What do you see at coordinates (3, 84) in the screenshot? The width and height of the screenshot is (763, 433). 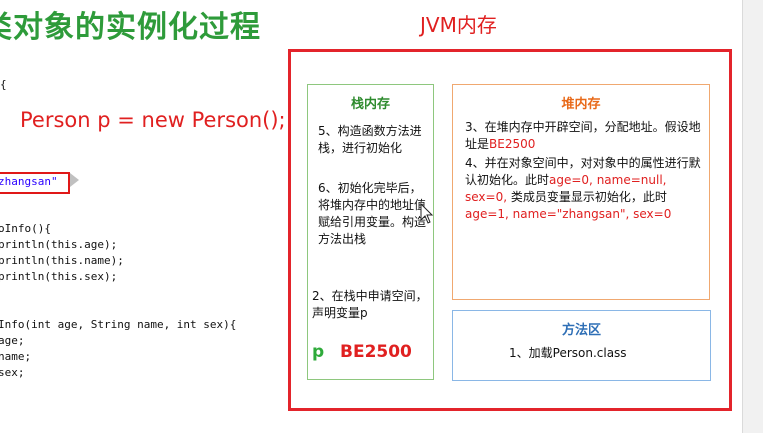 I see `code-line: {` at bounding box center [3, 84].